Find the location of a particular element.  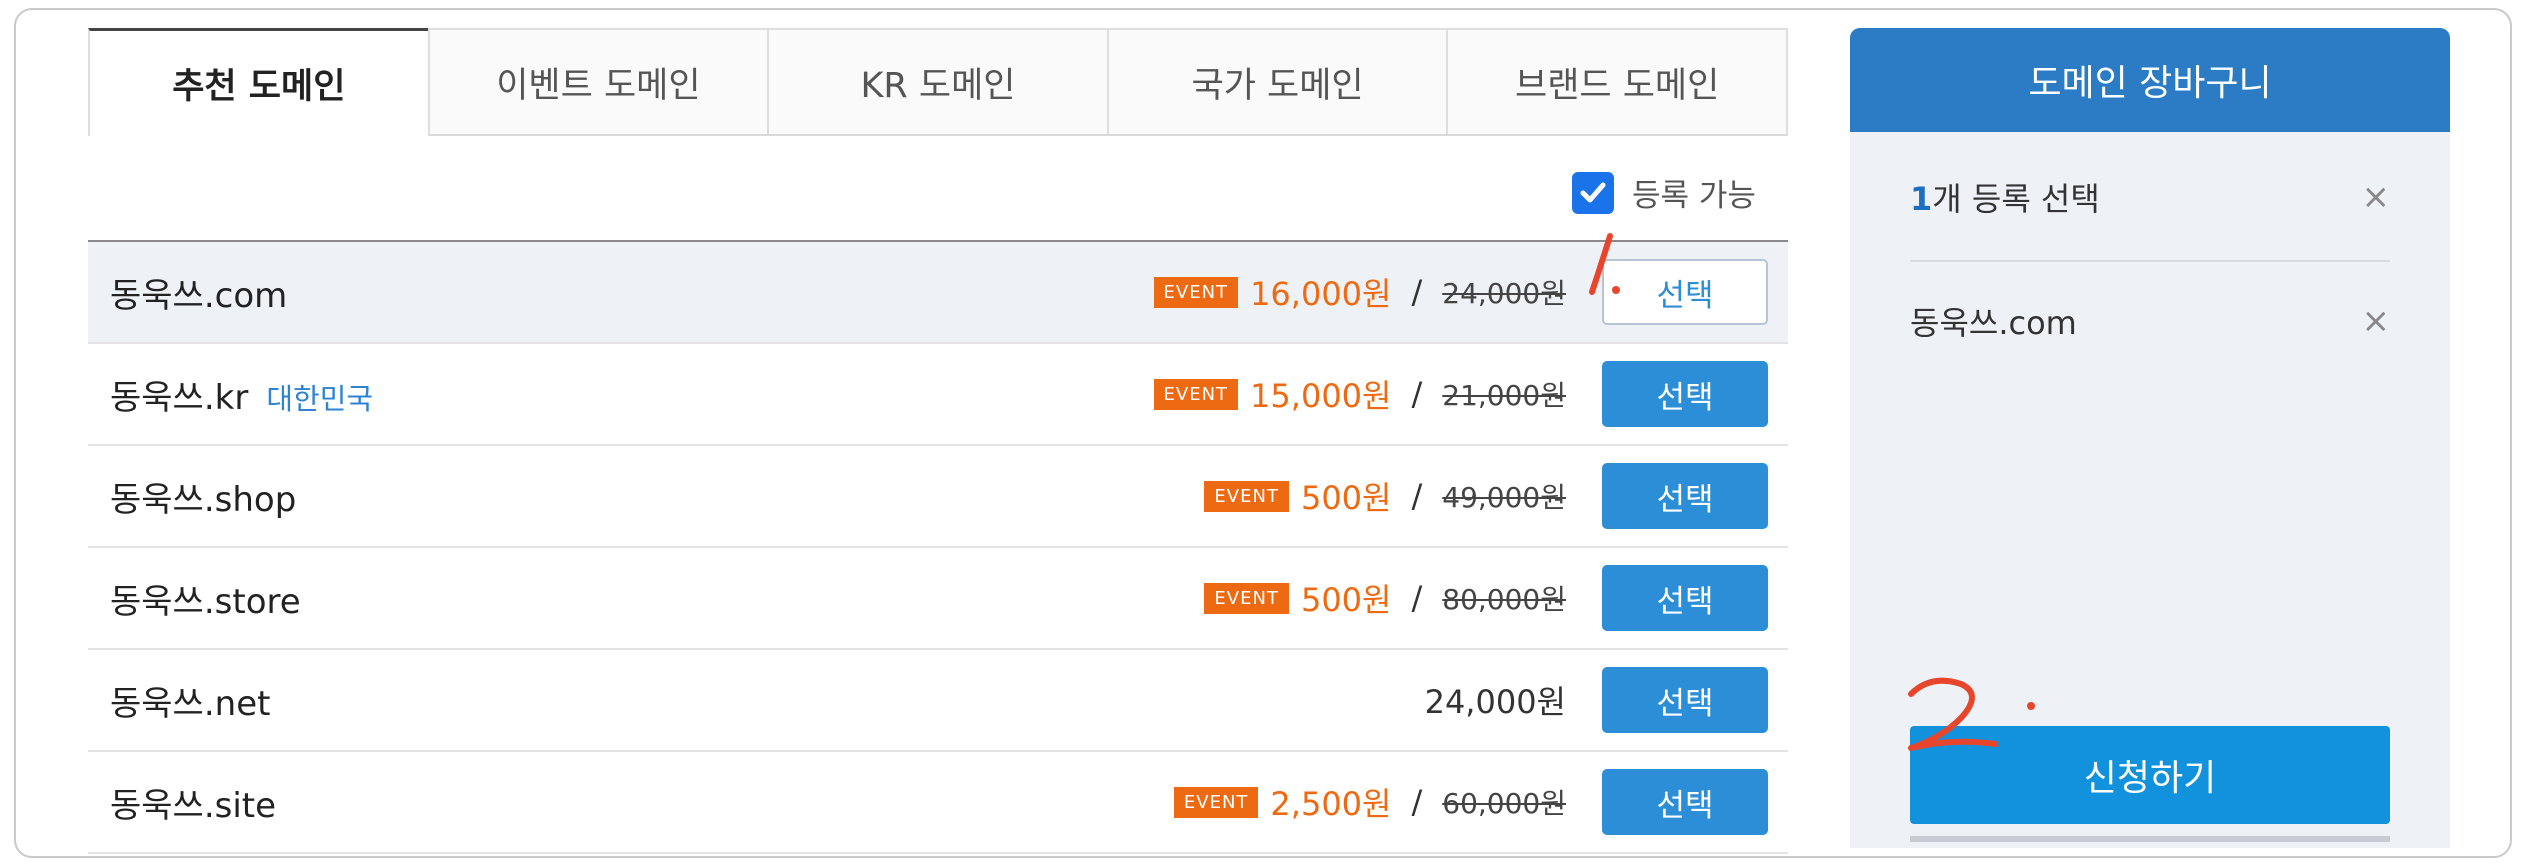

original-price: 24,000원 is located at coordinates (1504, 293).